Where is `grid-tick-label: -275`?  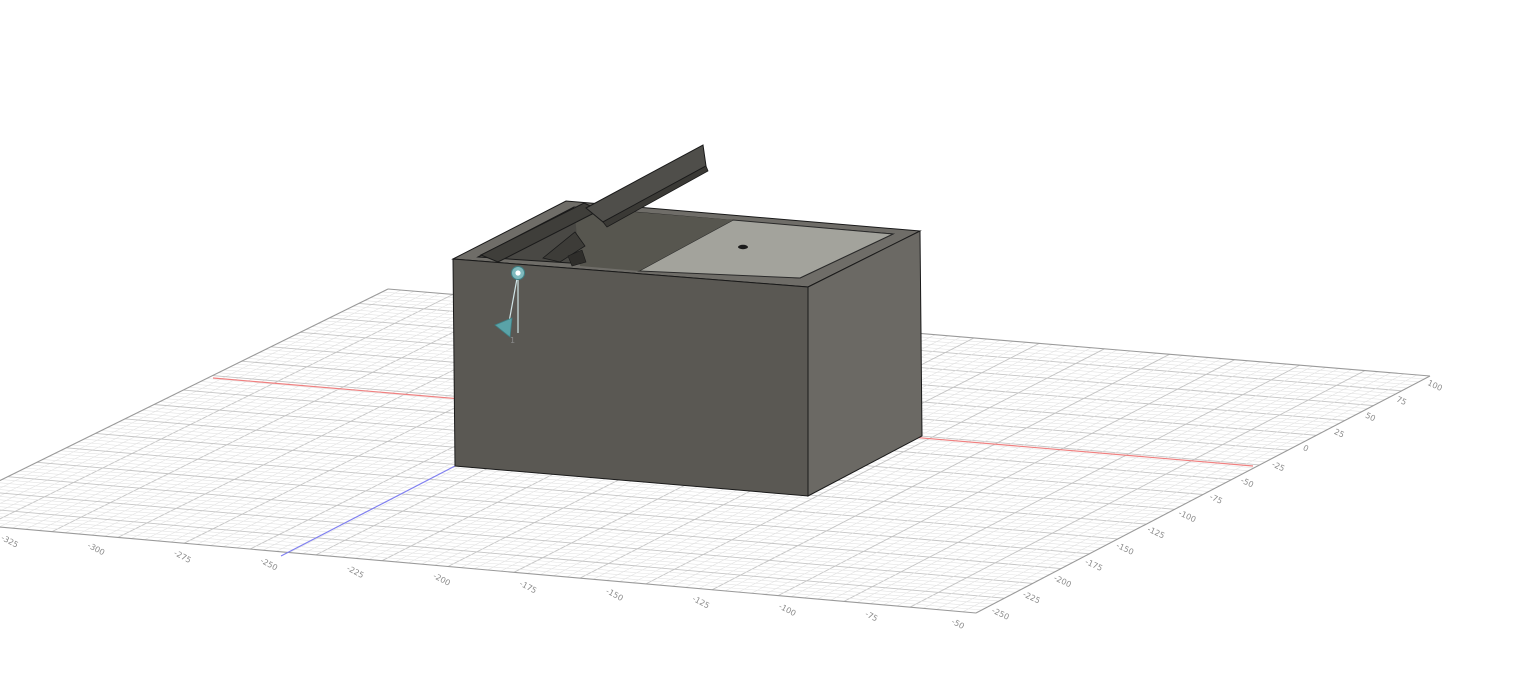
grid-tick-label: -275 is located at coordinates (182, 557).